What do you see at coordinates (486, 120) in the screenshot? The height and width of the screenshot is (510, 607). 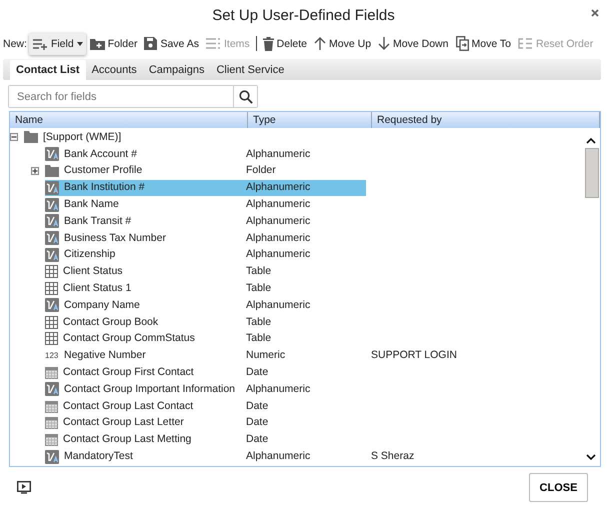 I see `column-header: Requested by` at bounding box center [486, 120].